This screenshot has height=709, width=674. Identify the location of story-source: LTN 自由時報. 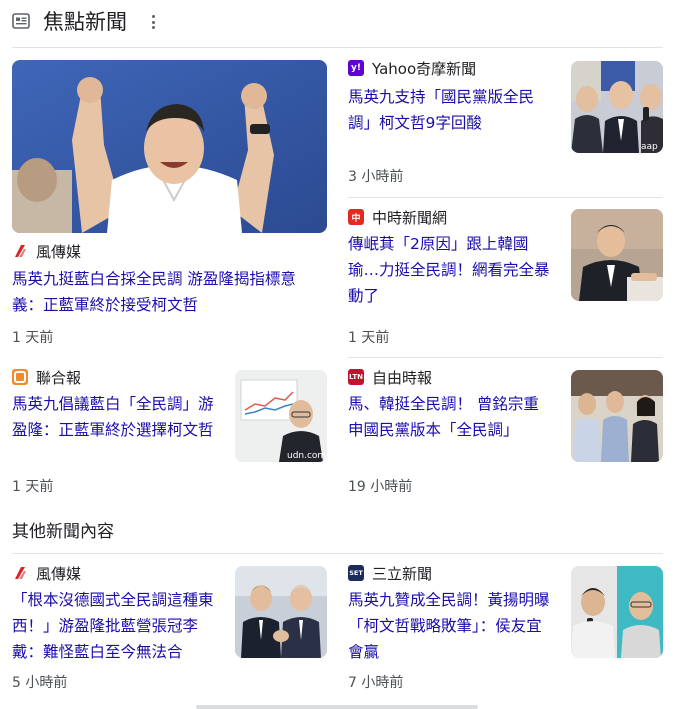
(390, 377).